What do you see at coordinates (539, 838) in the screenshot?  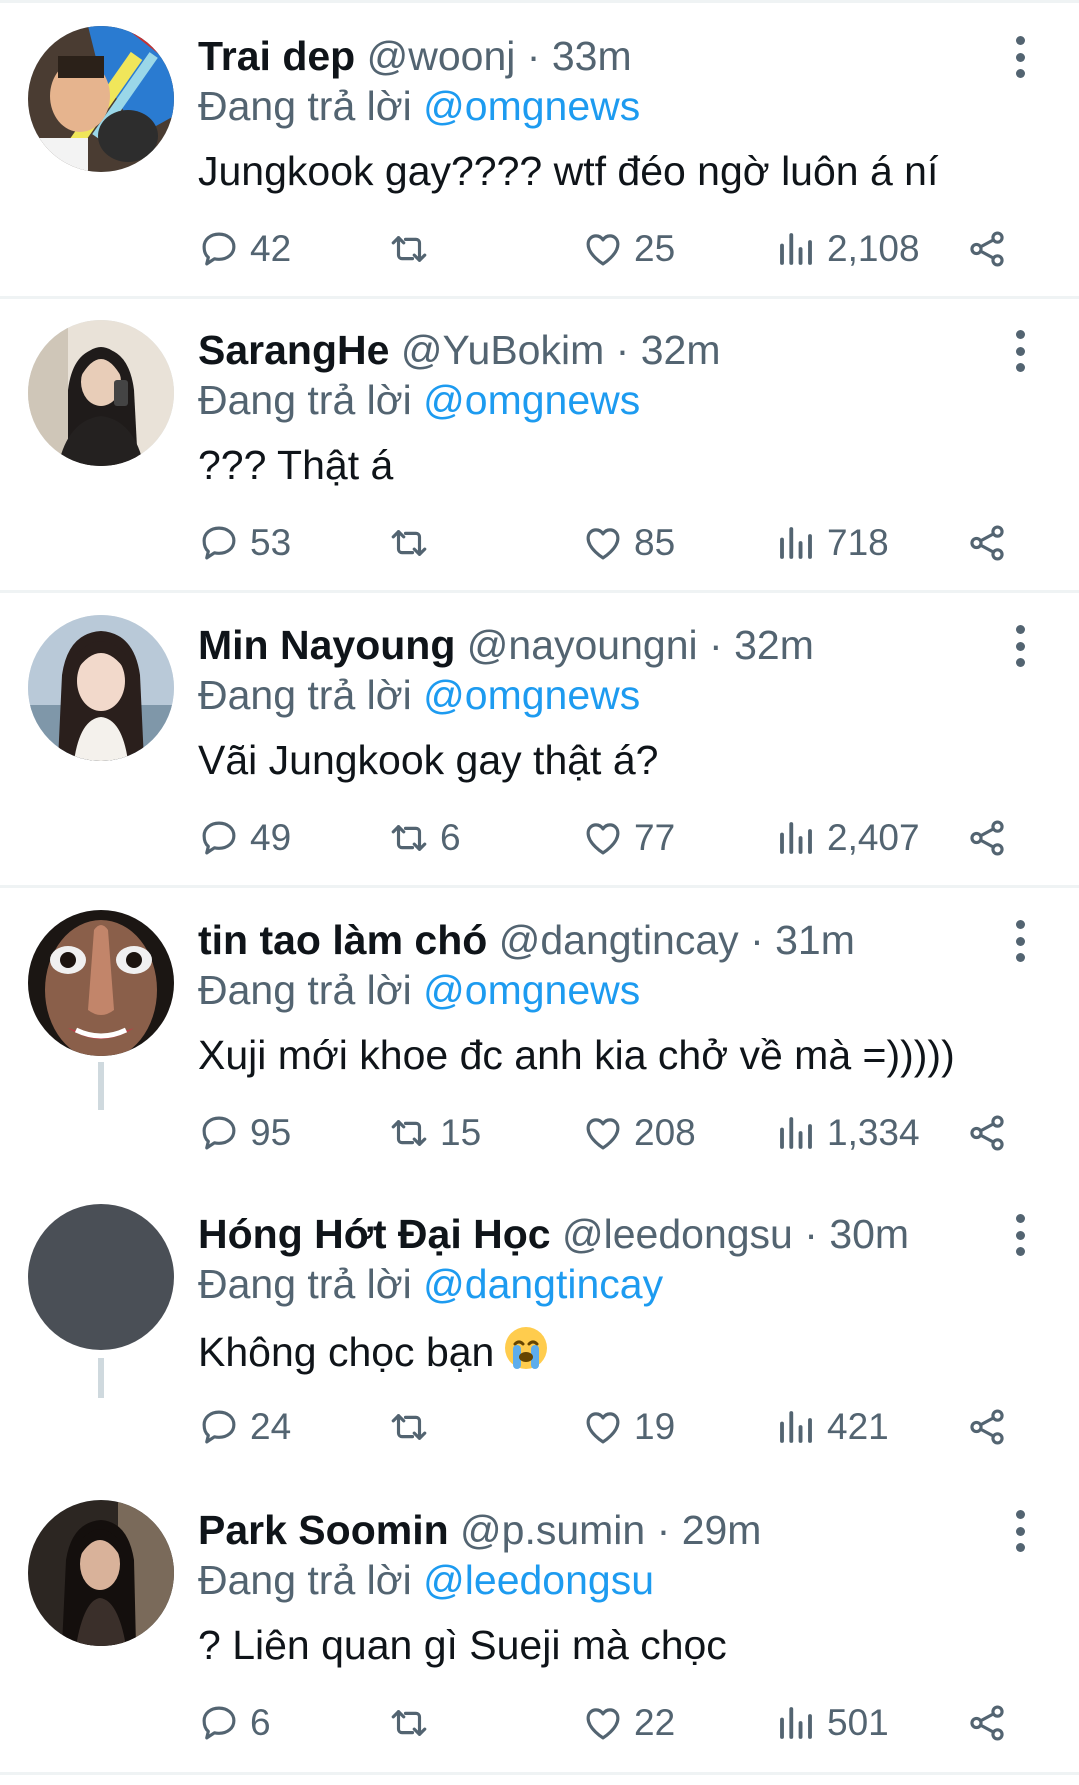 I see `tweet-actions: 49 6 77 2,407` at bounding box center [539, 838].